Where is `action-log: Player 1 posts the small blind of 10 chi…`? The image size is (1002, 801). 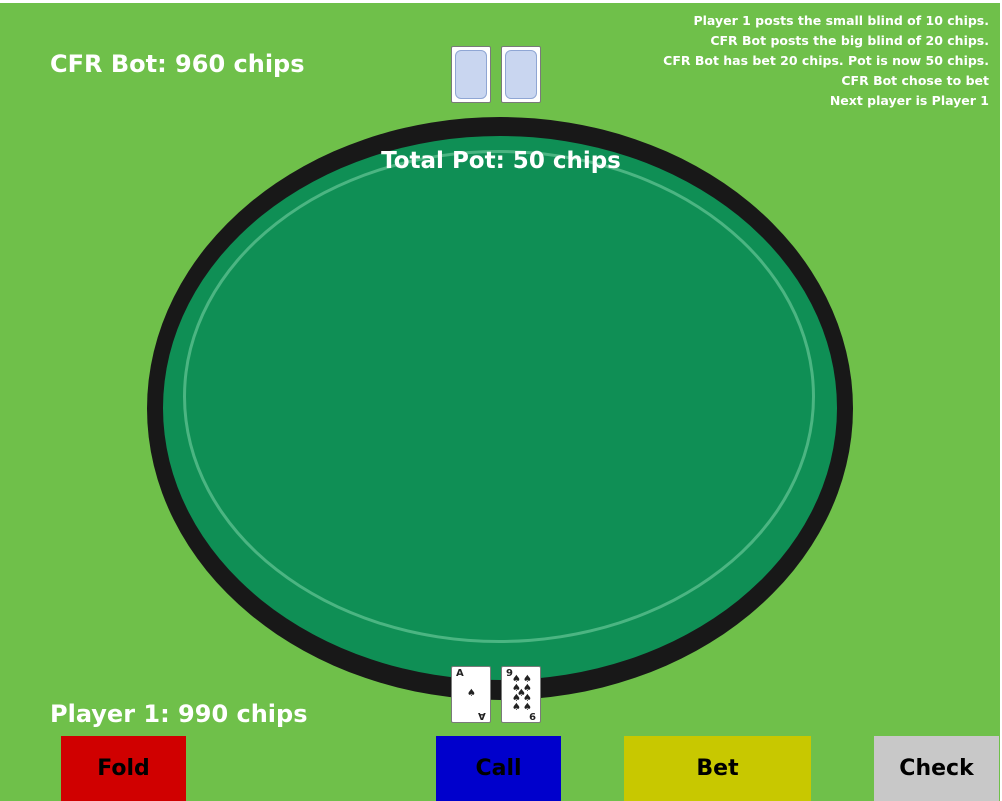 action-log: Player 1 posts the small blind of 10 chi… is located at coordinates (729, 61).